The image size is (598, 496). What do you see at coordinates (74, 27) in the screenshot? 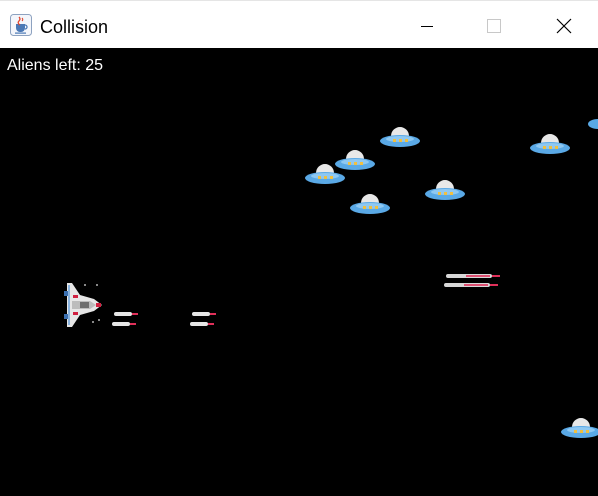
I see `window-title: Collision` at bounding box center [74, 27].